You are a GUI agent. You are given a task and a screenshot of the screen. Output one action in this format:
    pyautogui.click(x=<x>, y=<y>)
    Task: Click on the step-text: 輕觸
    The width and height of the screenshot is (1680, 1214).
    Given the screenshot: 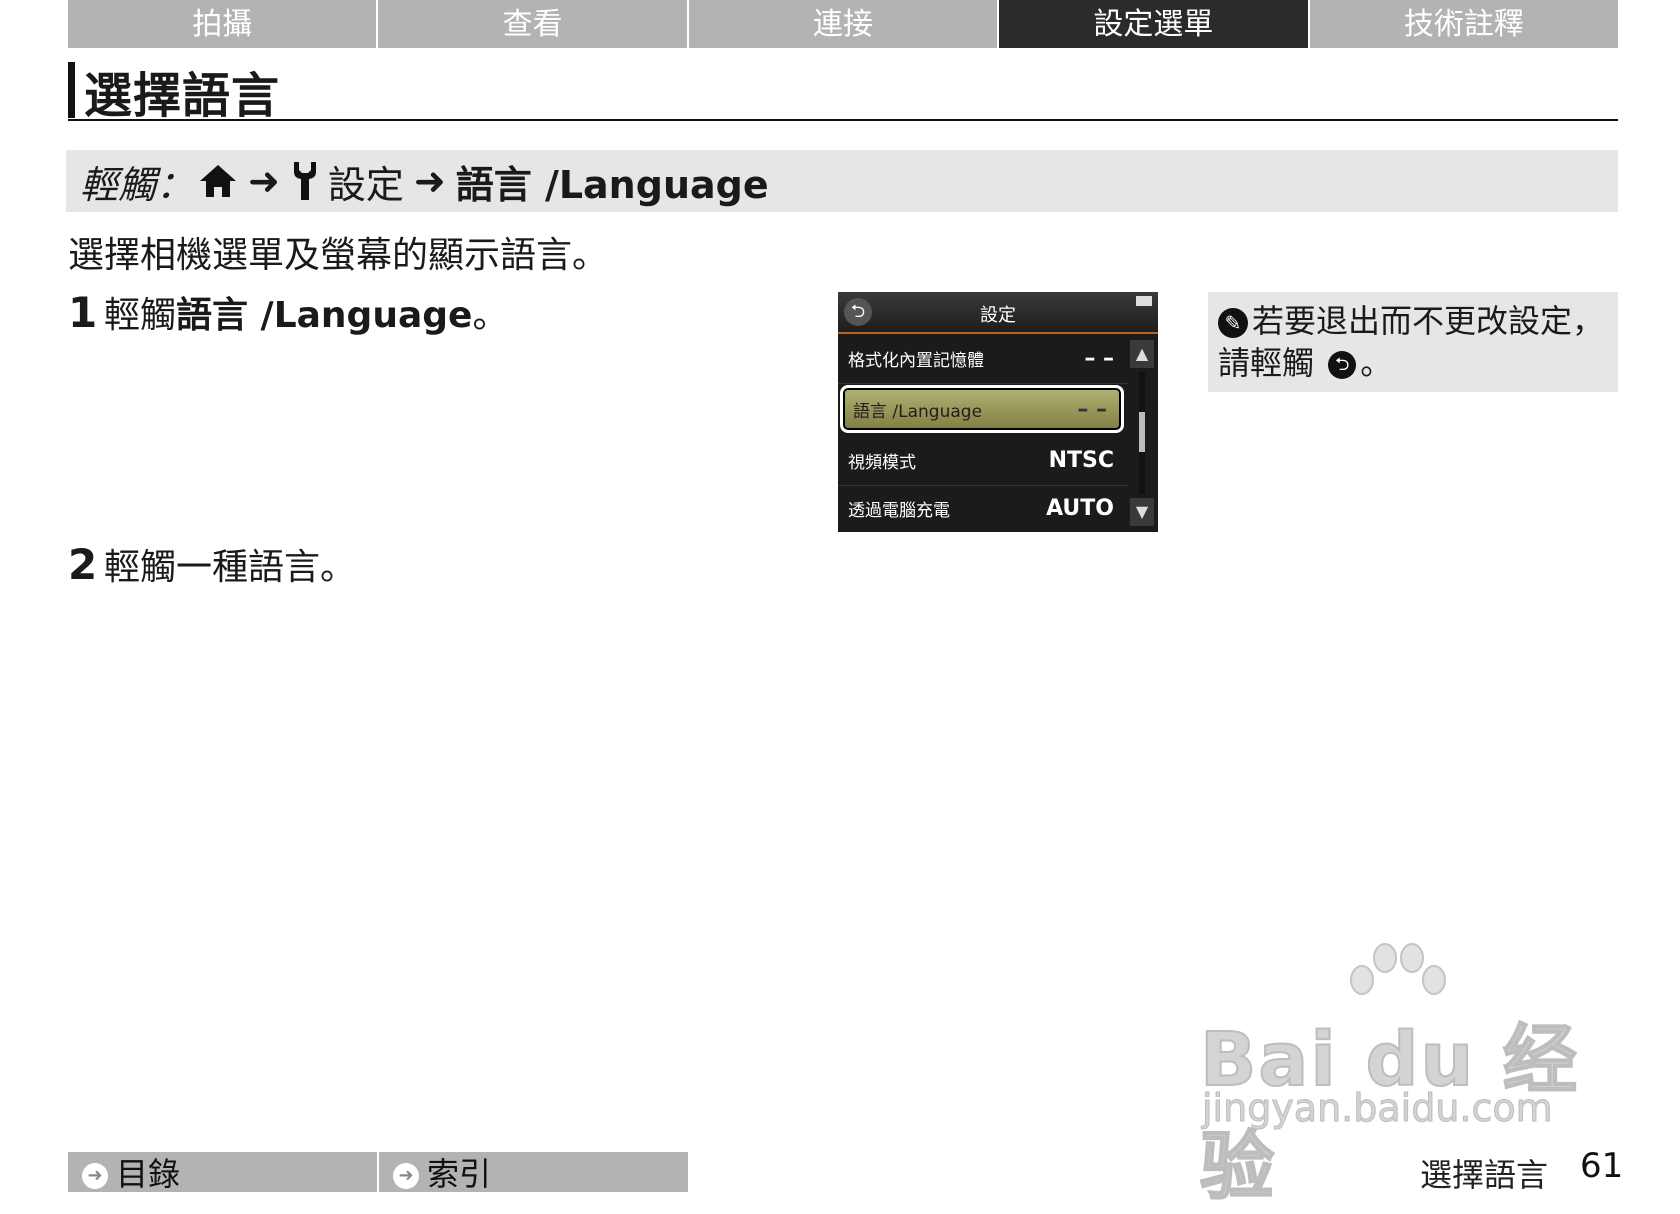 What is the action you would take?
    pyautogui.click(x=140, y=315)
    